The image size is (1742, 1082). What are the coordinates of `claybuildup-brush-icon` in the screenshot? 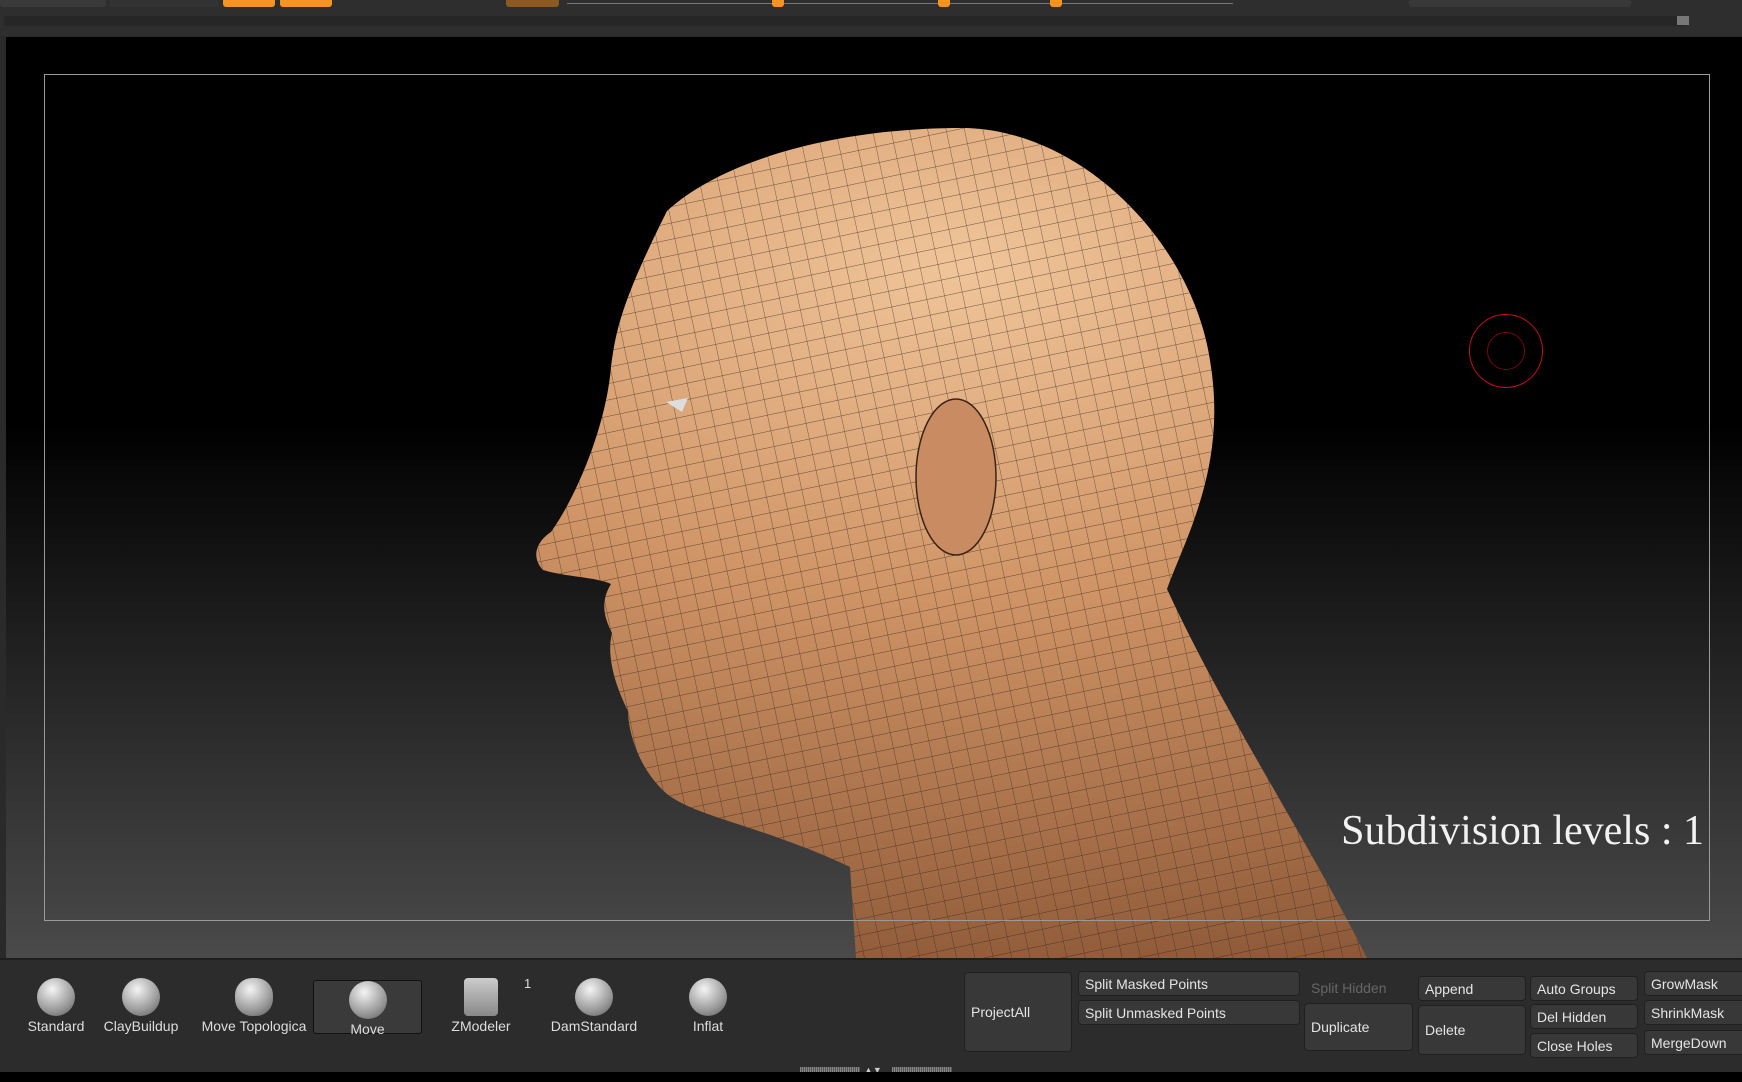 It's located at (141, 997).